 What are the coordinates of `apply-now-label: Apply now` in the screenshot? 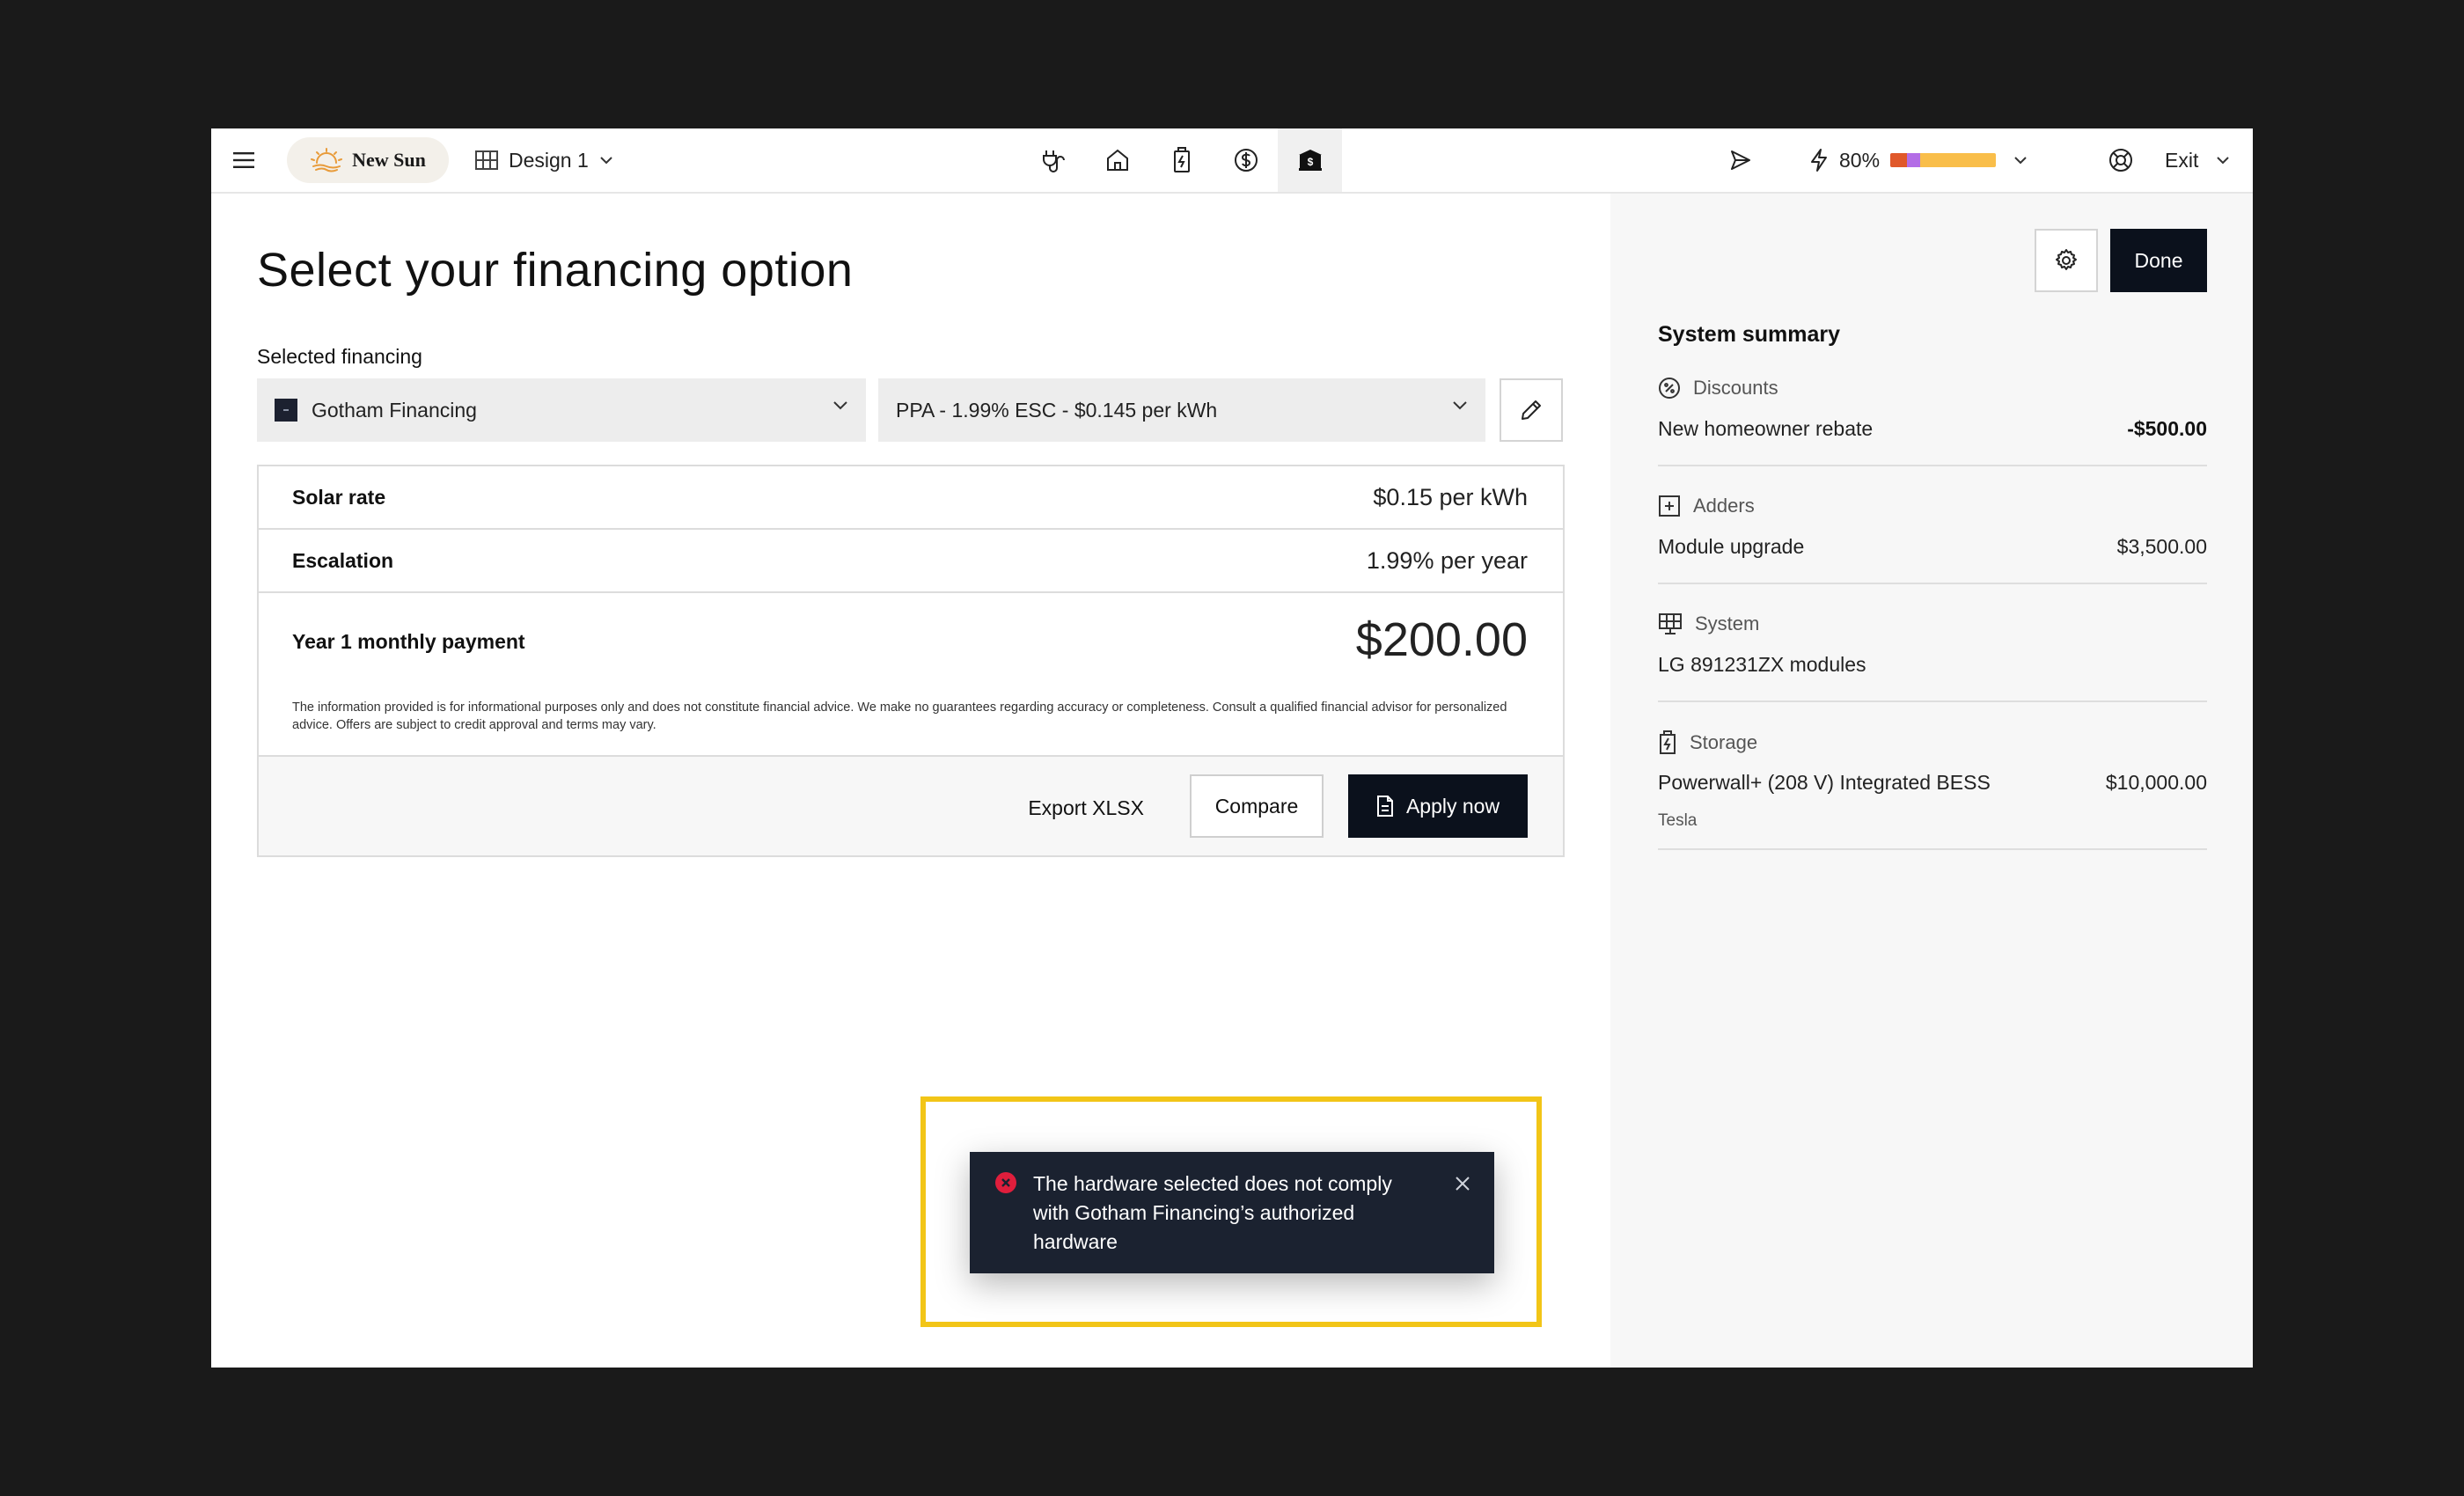 It's located at (1453, 806).